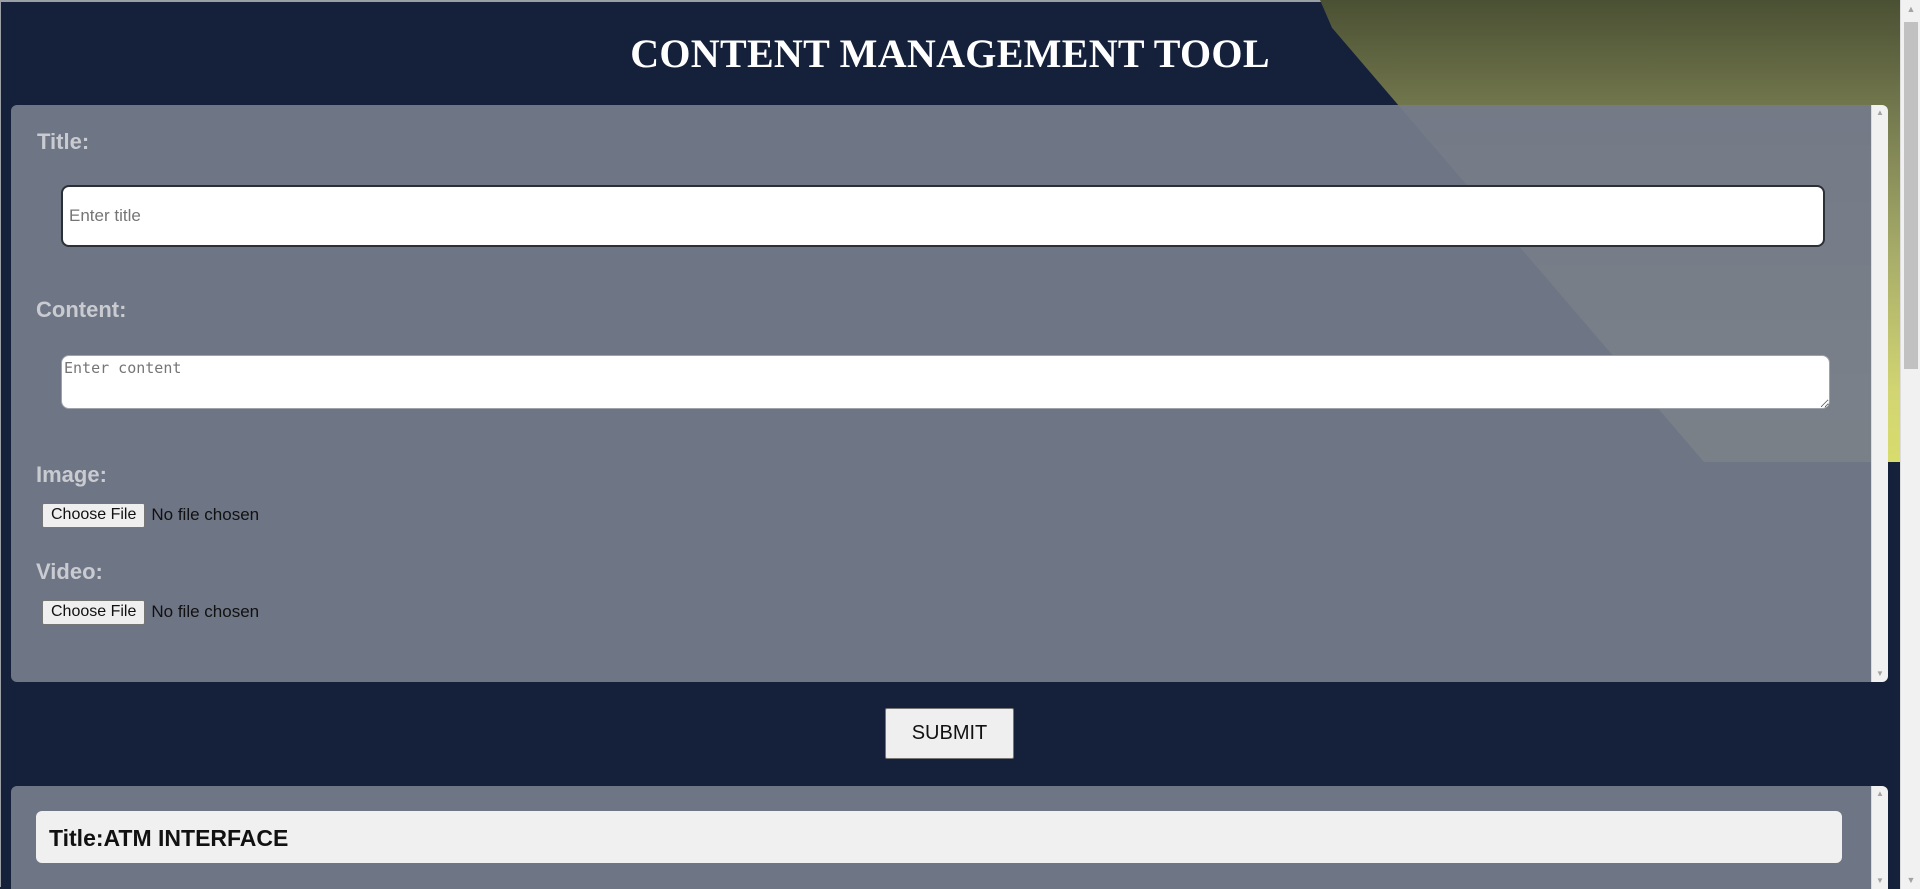 The width and height of the screenshot is (1920, 889). I want to click on entry-title: Title:ATM INTERFACE, so click(169, 838).